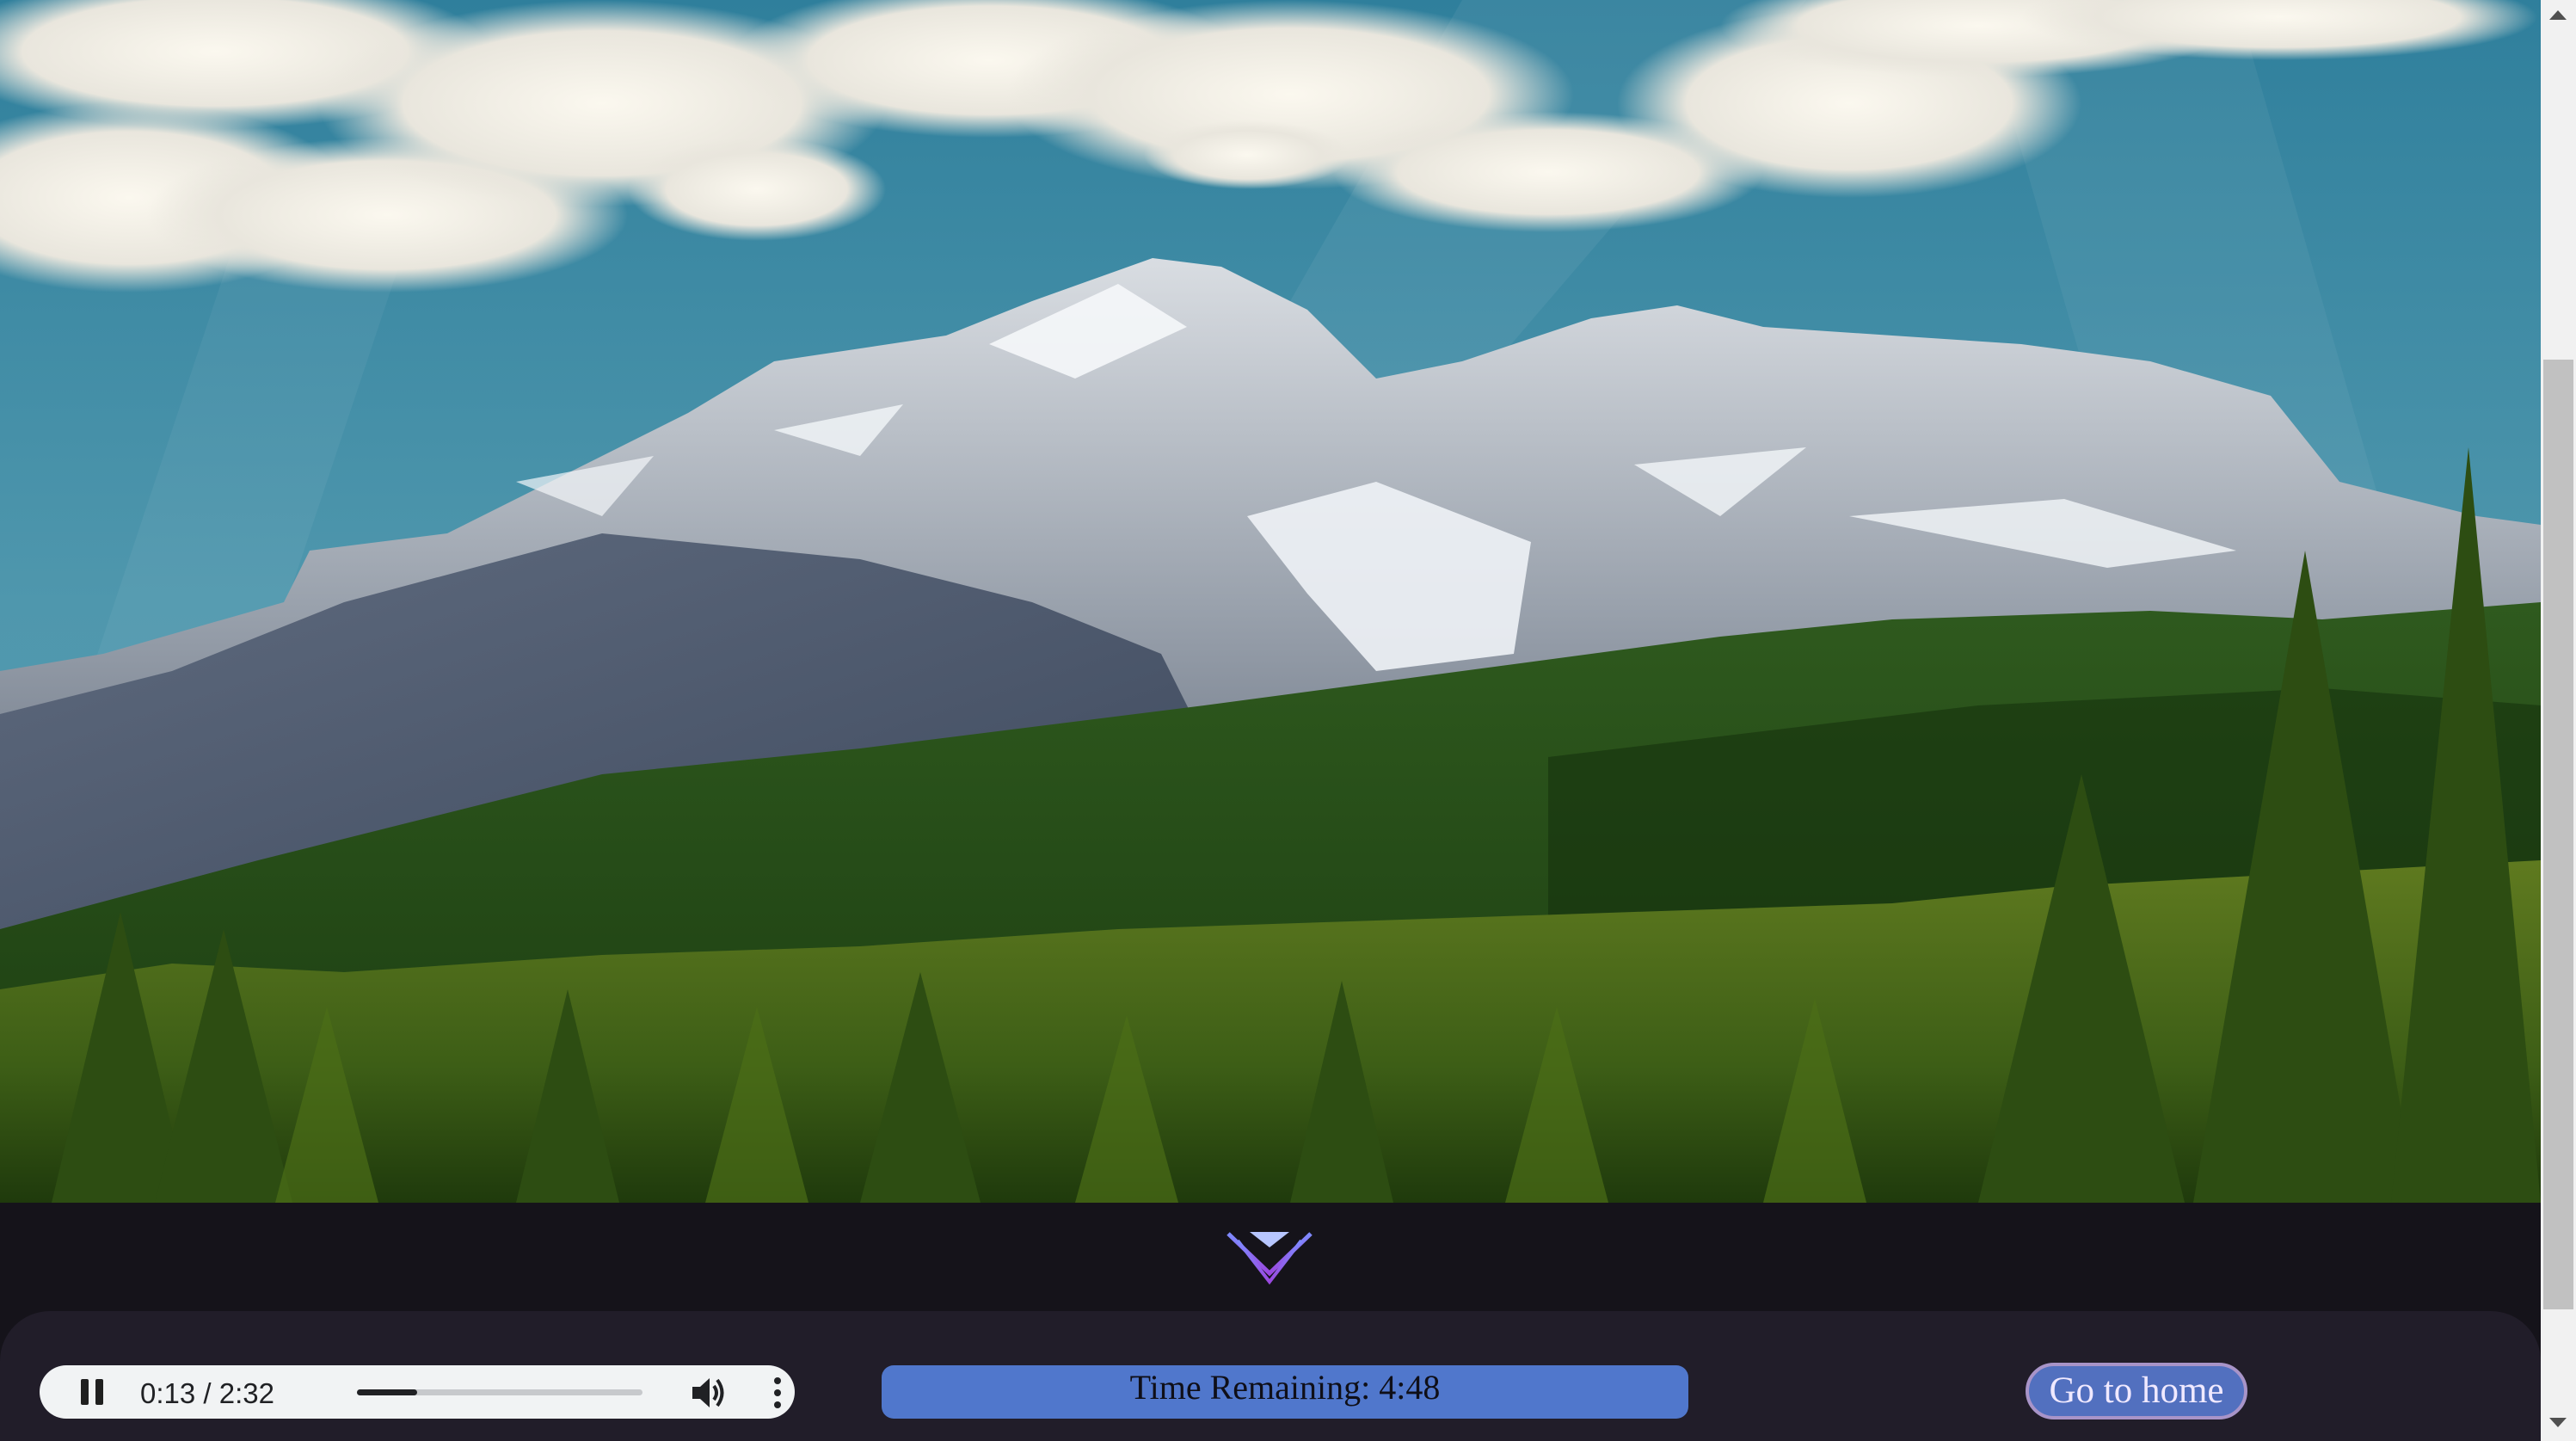 The image size is (2576, 1441). What do you see at coordinates (499, 1392) in the screenshot?
I see `audio-progress-slider` at bounding box center [499, 1392].